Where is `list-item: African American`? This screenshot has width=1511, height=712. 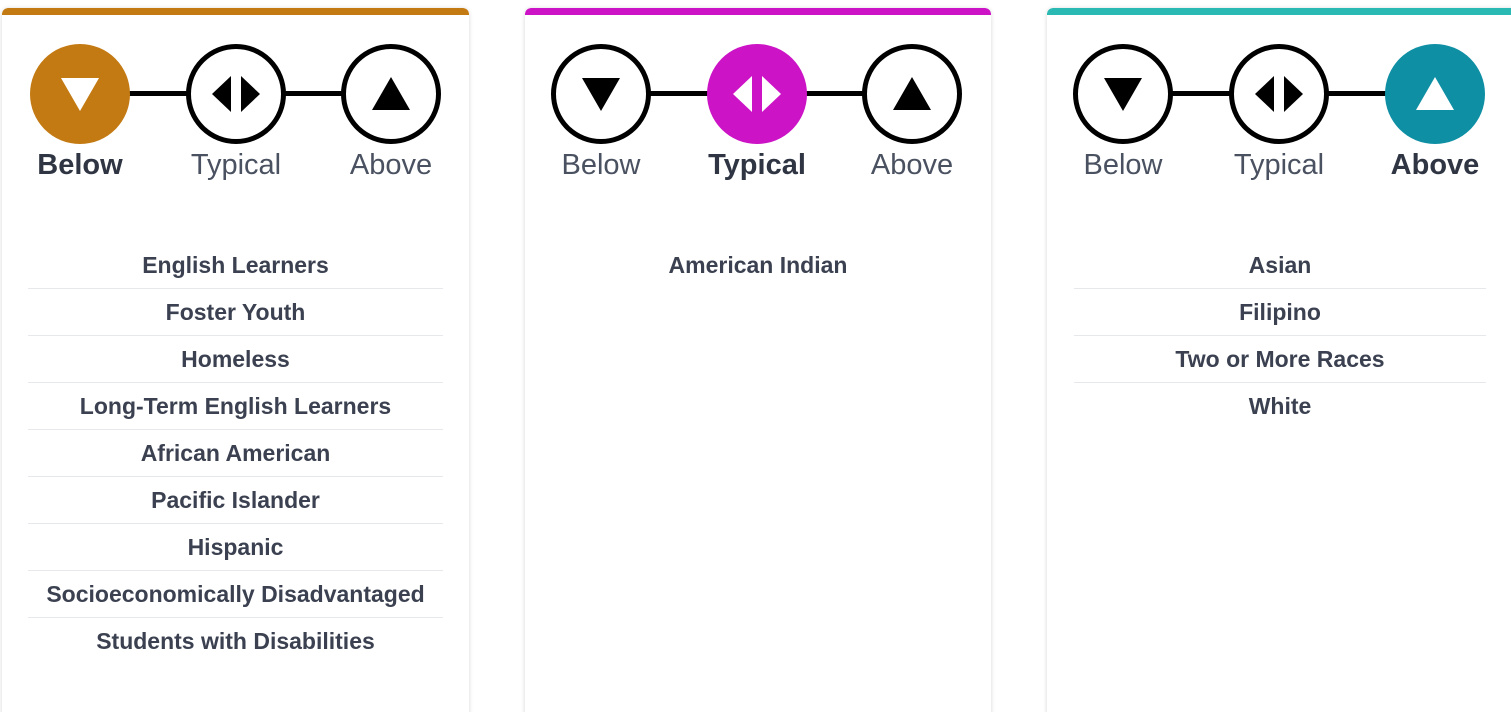
list-item: African American is located at coordinates (235, 453).